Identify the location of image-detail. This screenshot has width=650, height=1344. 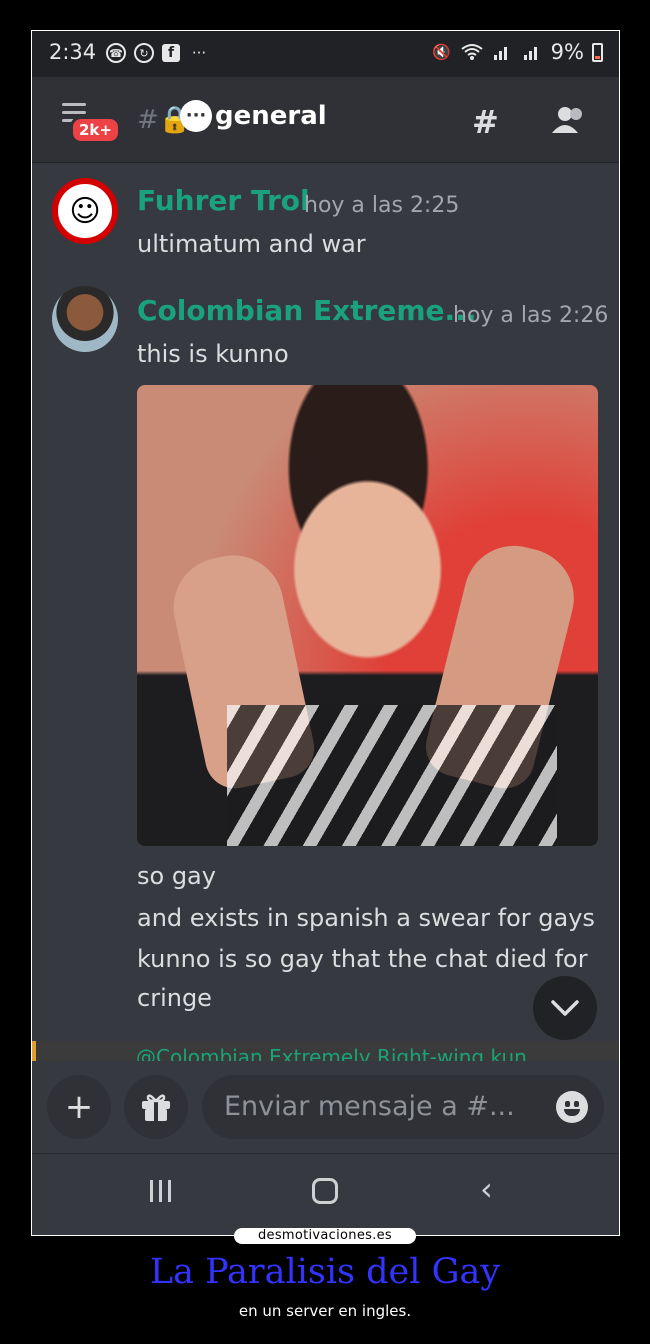
(392, 775).